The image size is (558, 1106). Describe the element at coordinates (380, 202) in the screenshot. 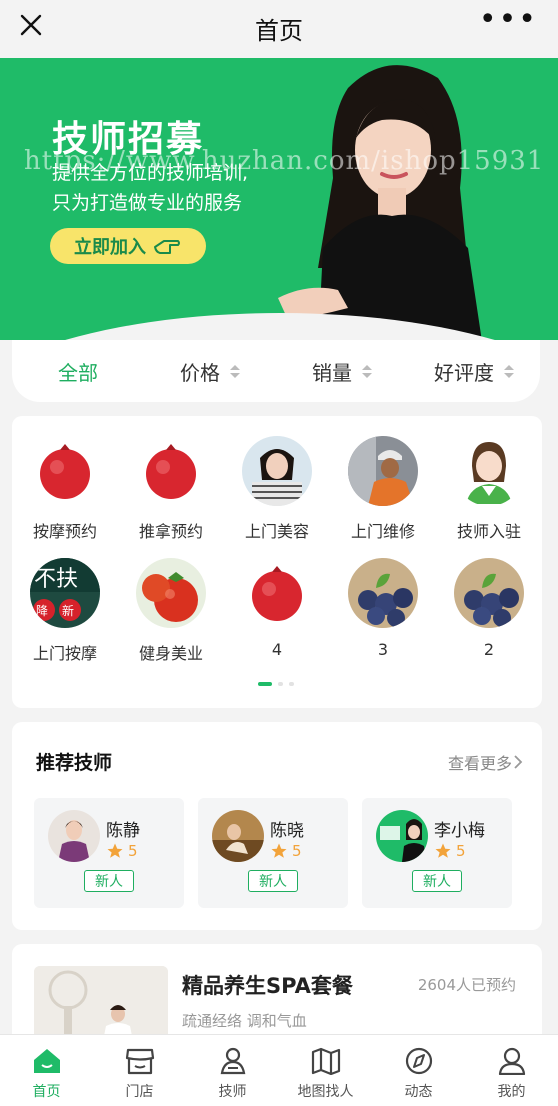

I see `model-photo` at that location.